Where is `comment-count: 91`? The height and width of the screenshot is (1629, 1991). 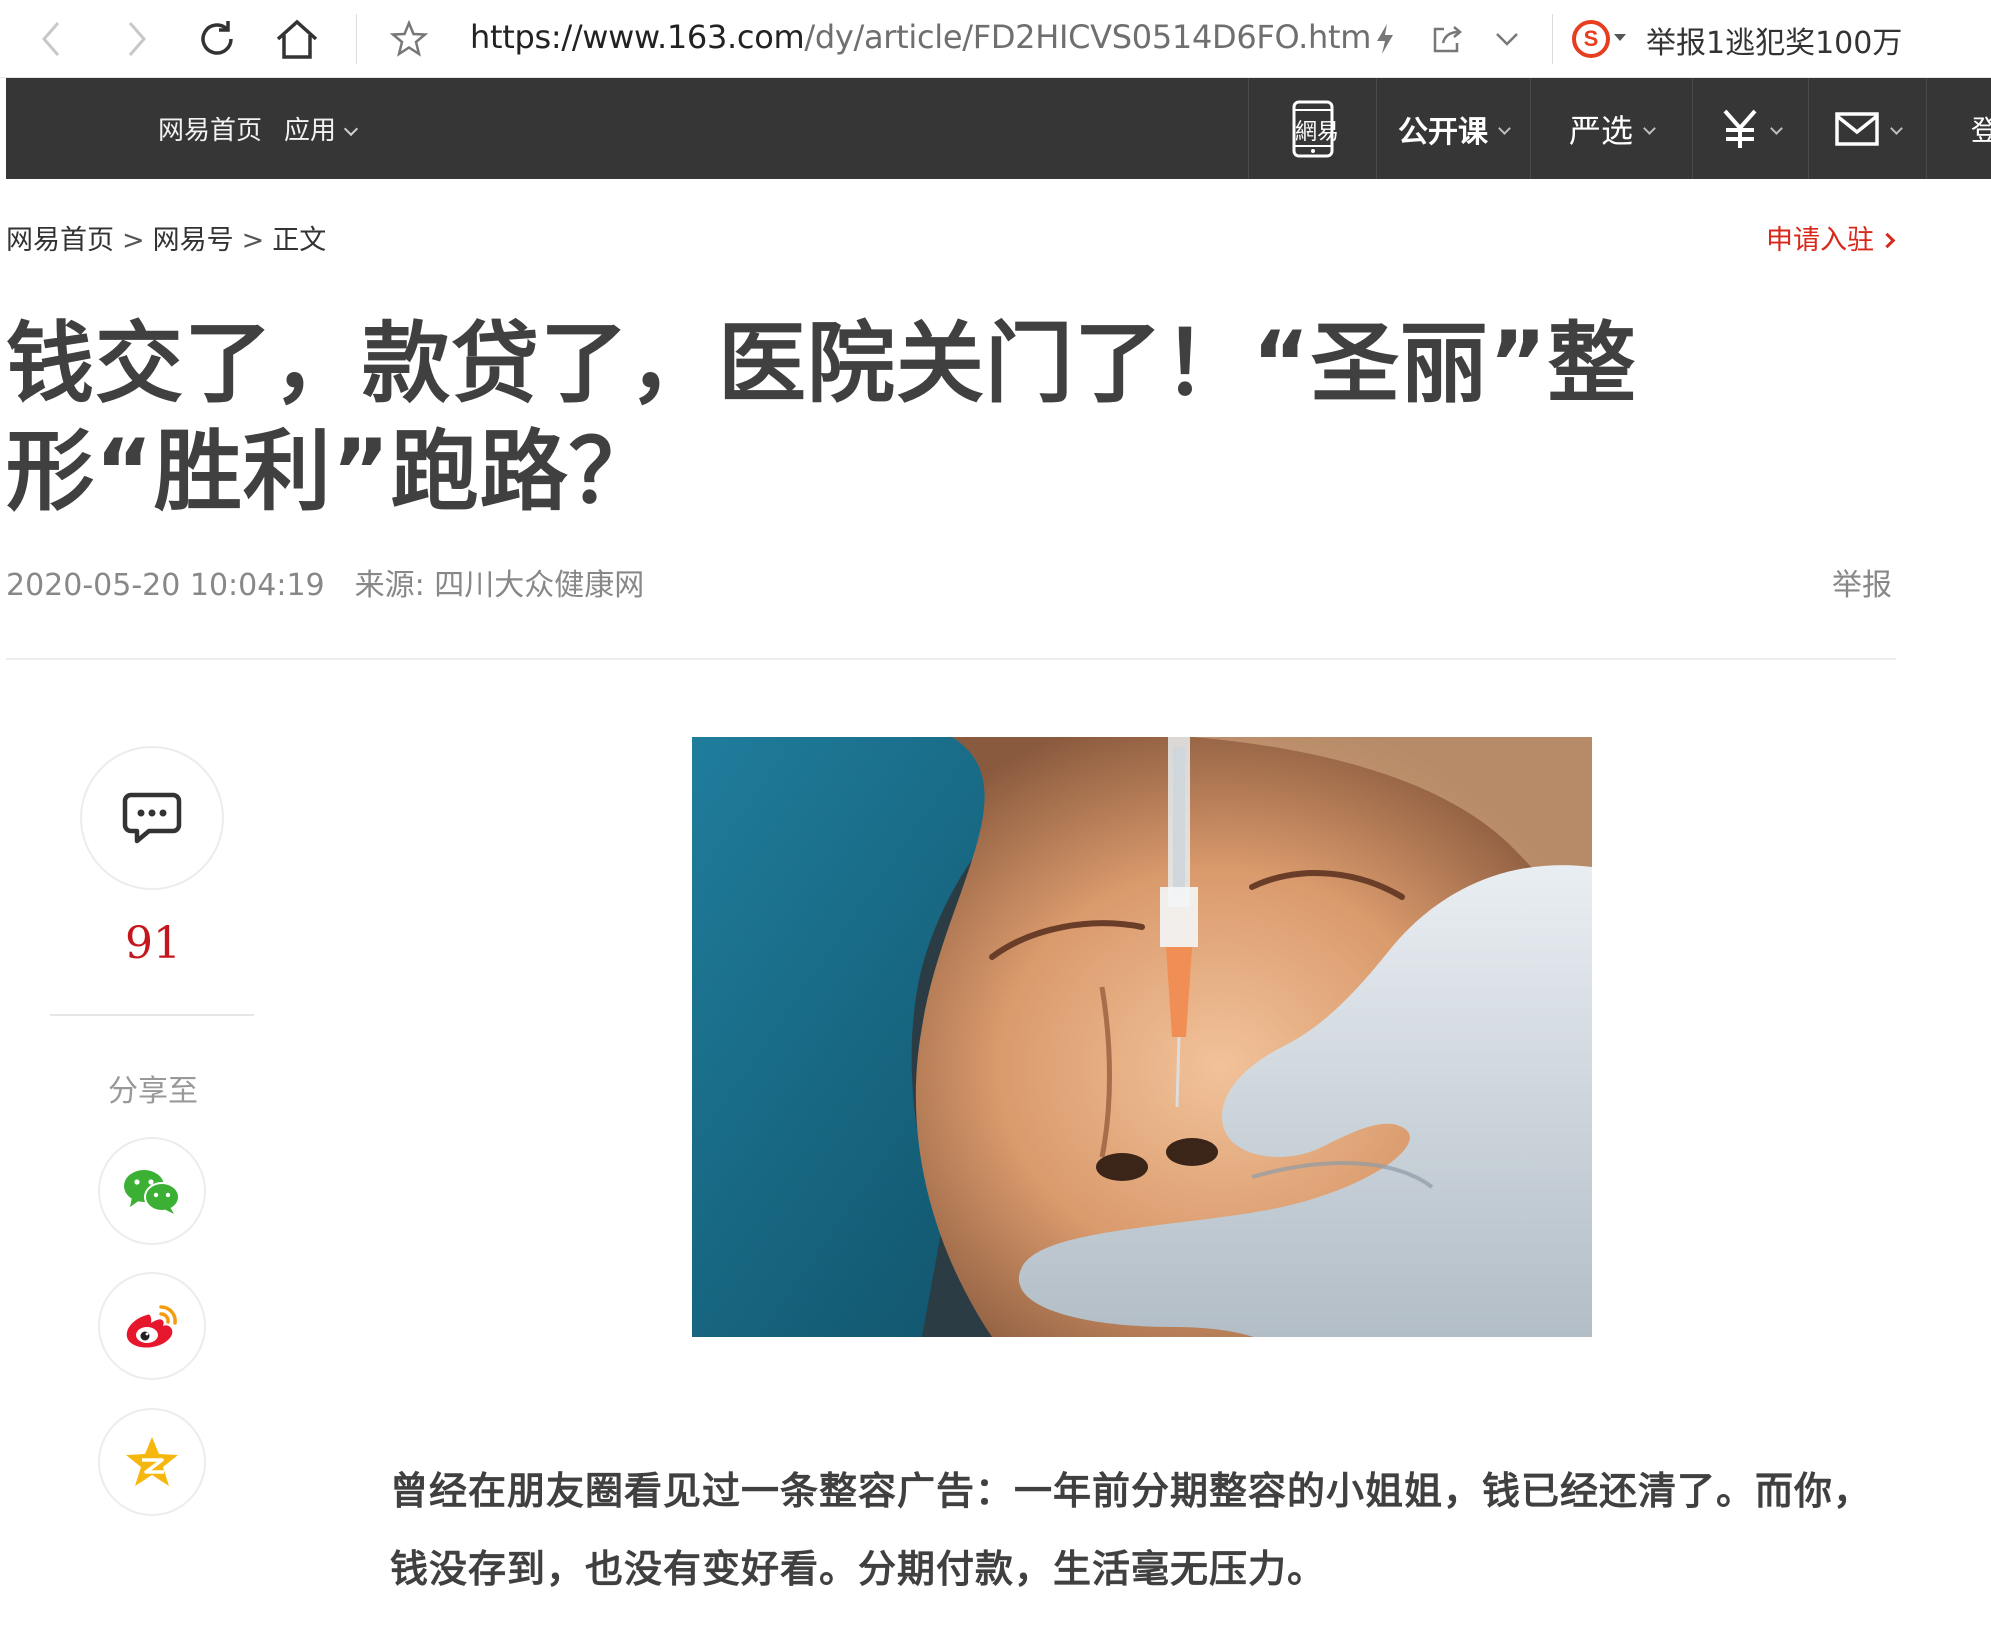 comment-count: 91 is located at coordinates (153, 943).